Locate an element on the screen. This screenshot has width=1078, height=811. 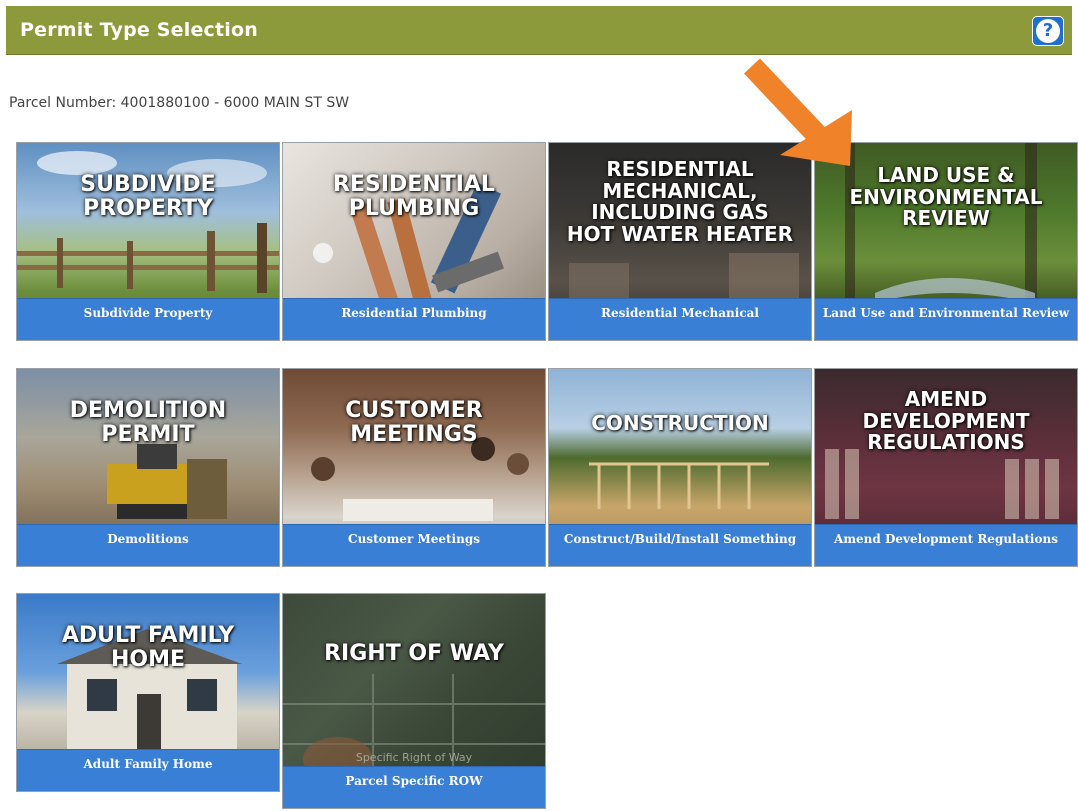
tile-heading: AMEND DEVELOPMENT REGULATIONS is located at coordinates (946, 421).